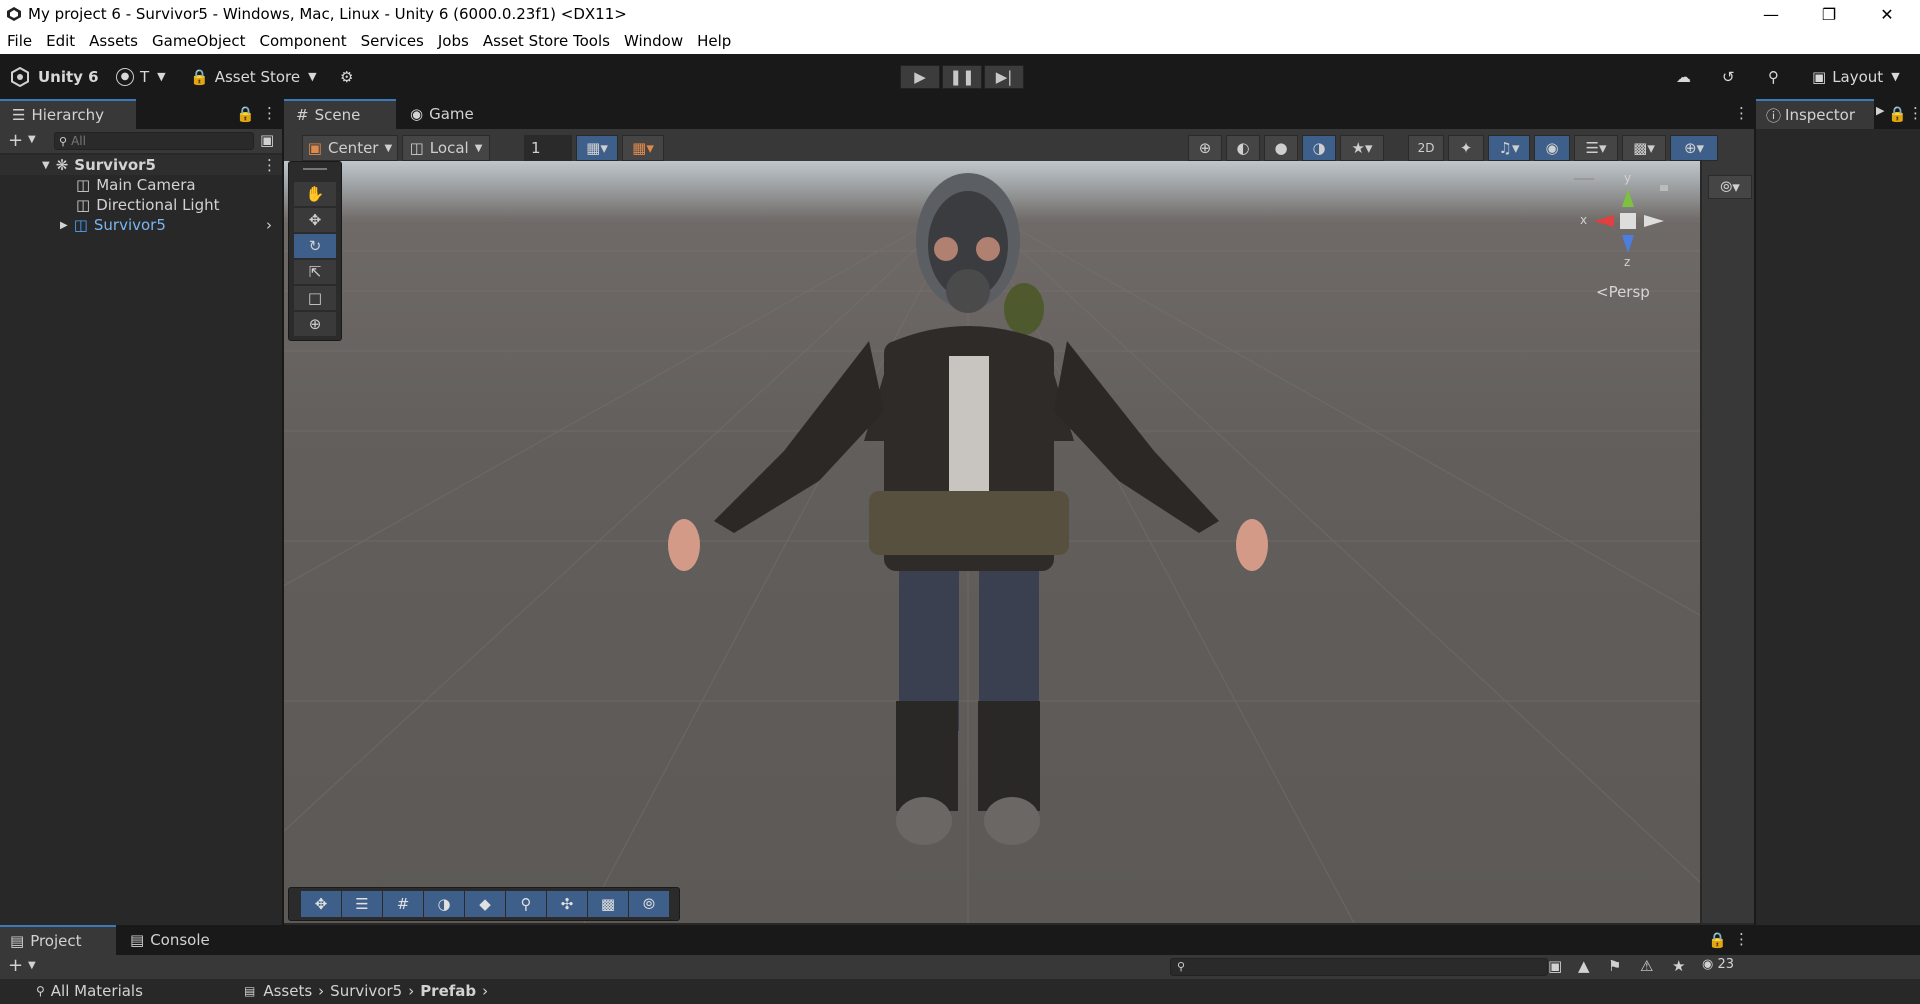 The image size is (1920, 1004). Describe the element at coordinates (1773, 76) in the screenshot. I see `search-button: ⚲` at that location.